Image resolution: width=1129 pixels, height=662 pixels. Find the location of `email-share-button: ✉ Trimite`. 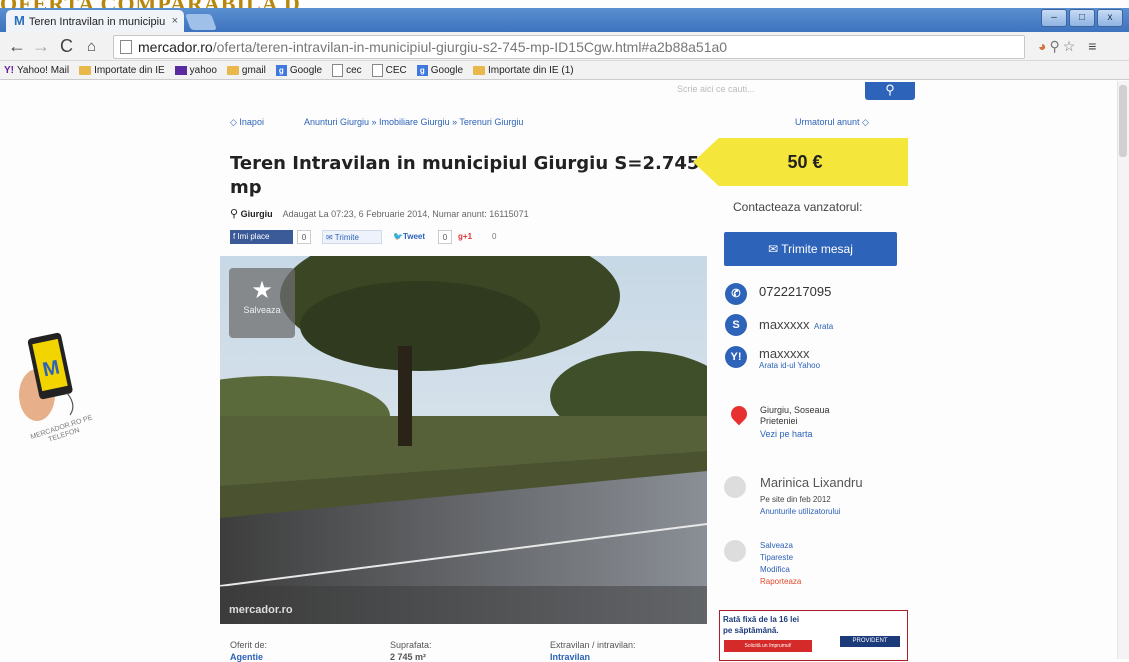

email-share-button: ✉ Trimite is located at coordinates (352, 237).